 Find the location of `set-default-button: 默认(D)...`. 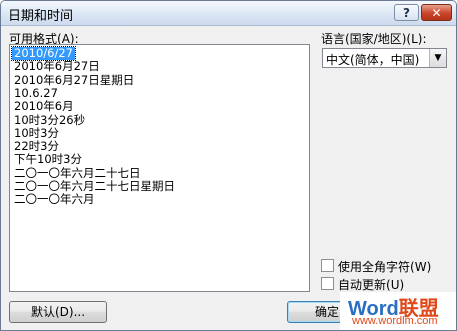

set-default-button: 默认(D)... is located at coordinates (58, 312).